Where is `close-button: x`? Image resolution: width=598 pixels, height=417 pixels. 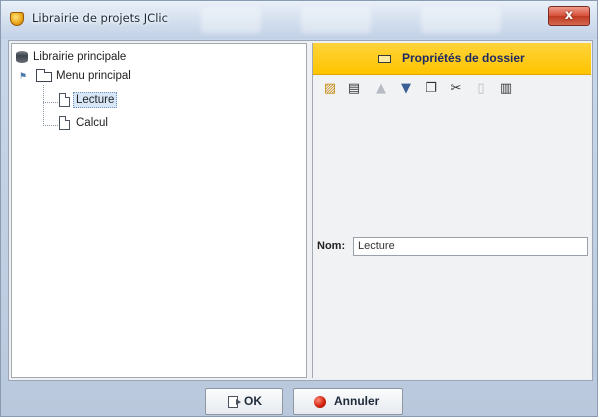 close-button: x is located at coordinates (569, 16).